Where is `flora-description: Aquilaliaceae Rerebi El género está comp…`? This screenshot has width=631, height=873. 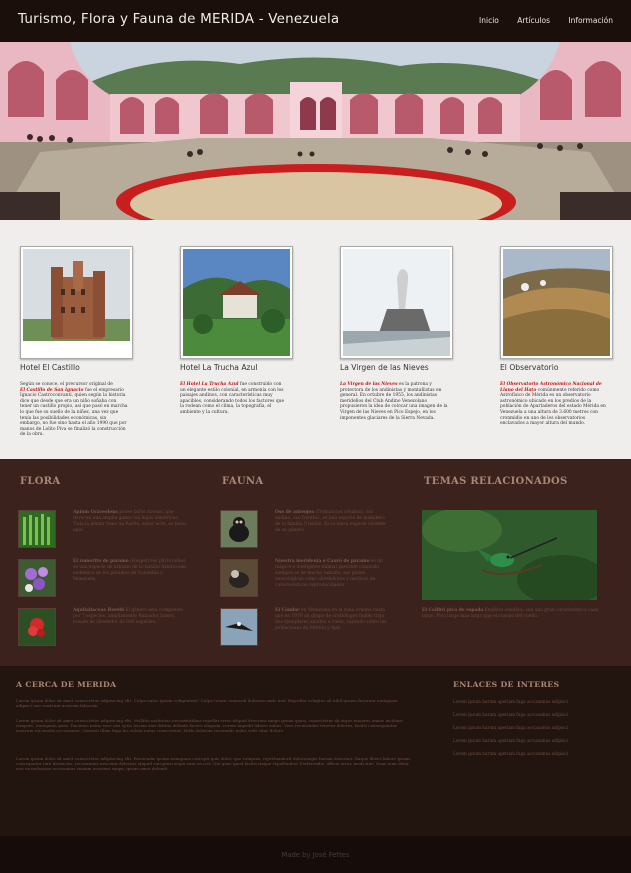 flora-description: Aquilaliaceae Rerebi El género está comp… is located at coordinates (130, 617).